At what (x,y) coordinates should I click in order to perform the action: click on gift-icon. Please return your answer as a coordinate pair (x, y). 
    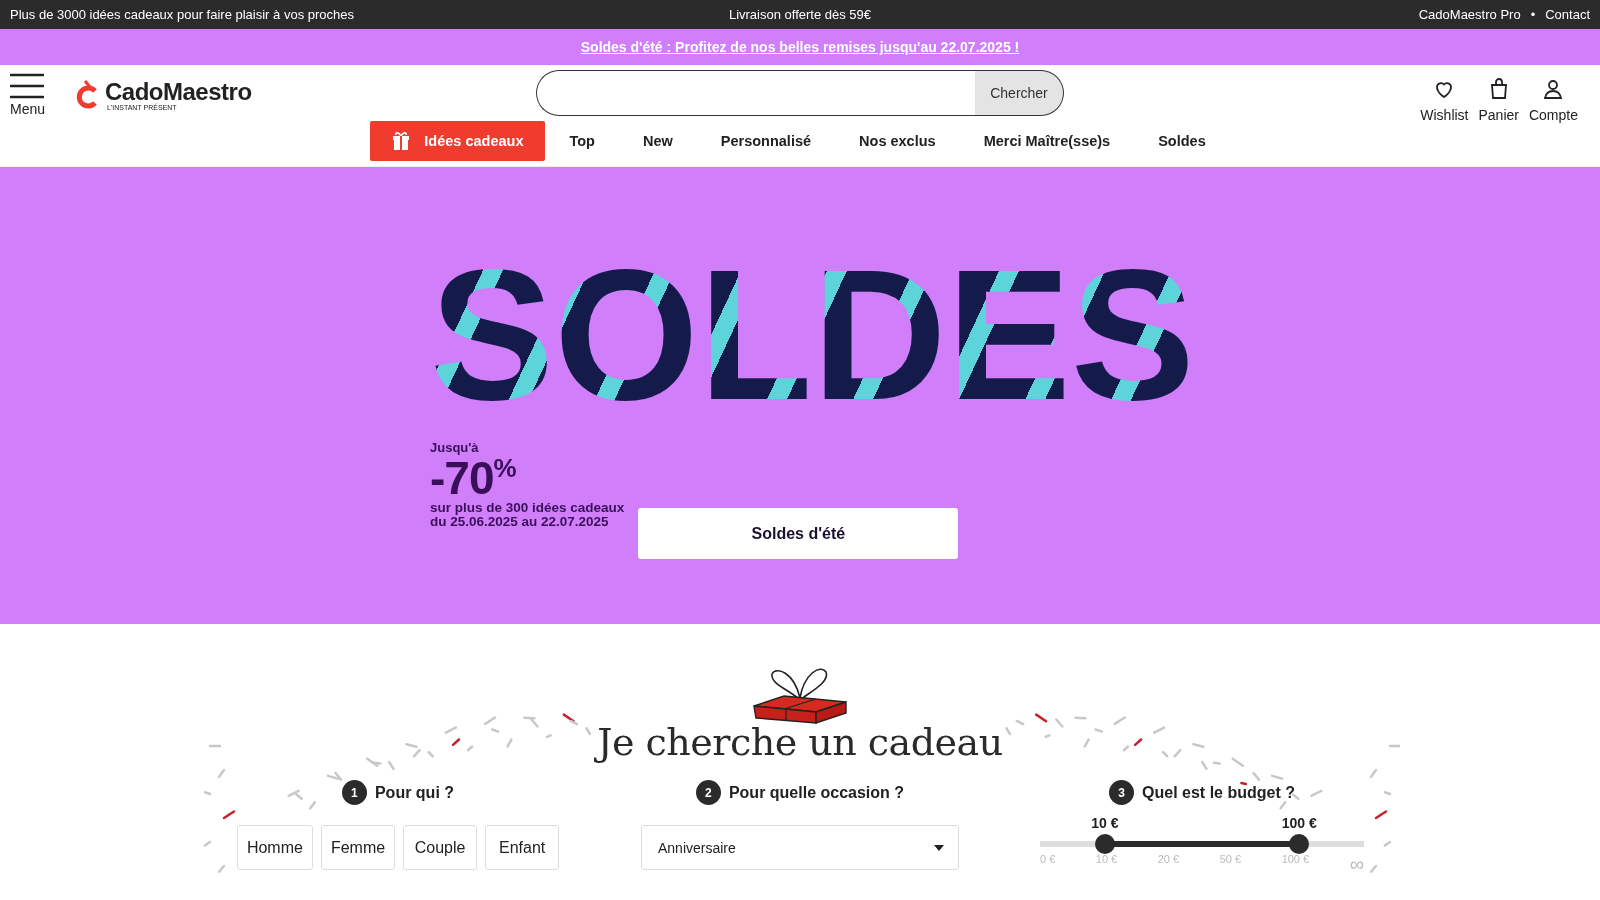
    Looking at the image, I should click on (401, 141).